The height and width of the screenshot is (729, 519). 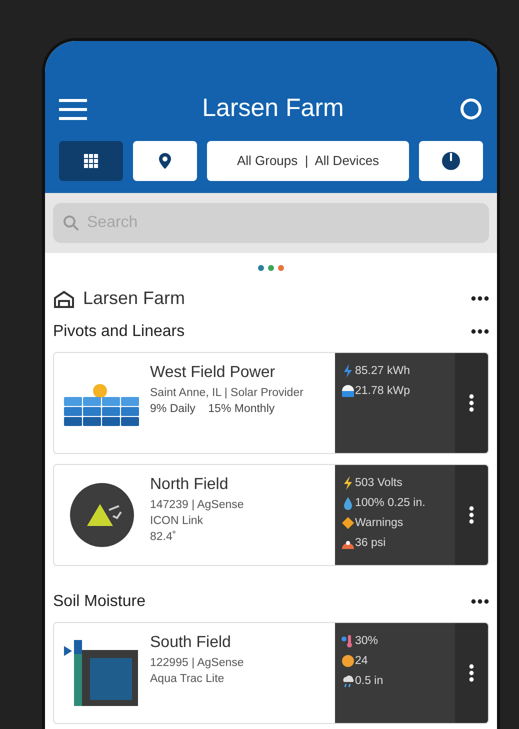 What do you see at coordinates (361, 661) in the screenshot?
I see `reading-value: 24` at bounding box center [361, 661].